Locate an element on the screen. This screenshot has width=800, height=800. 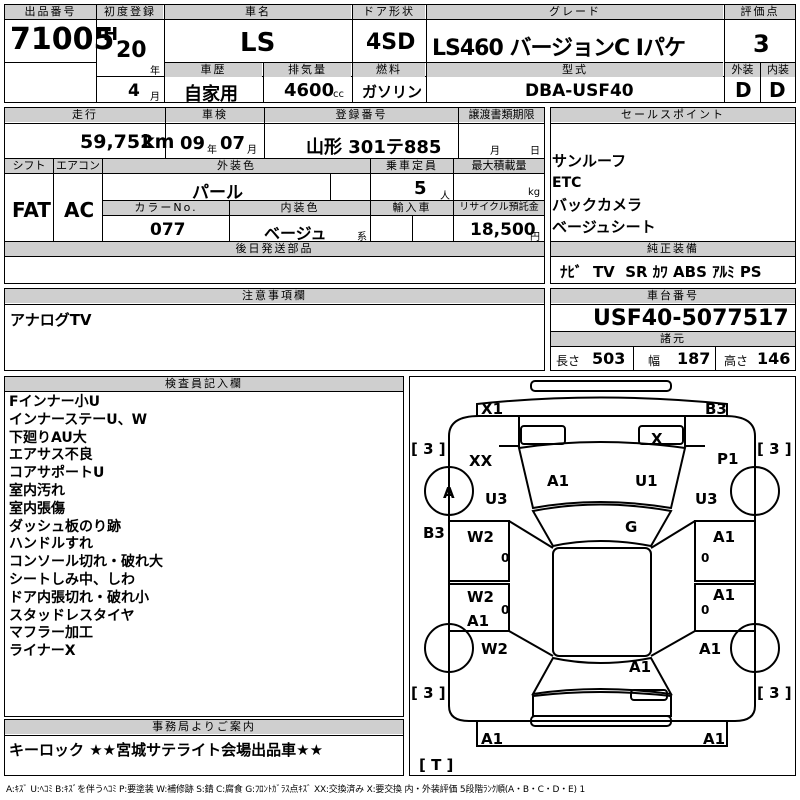
color-label: 外装色 is located at coordinates (236, 166).